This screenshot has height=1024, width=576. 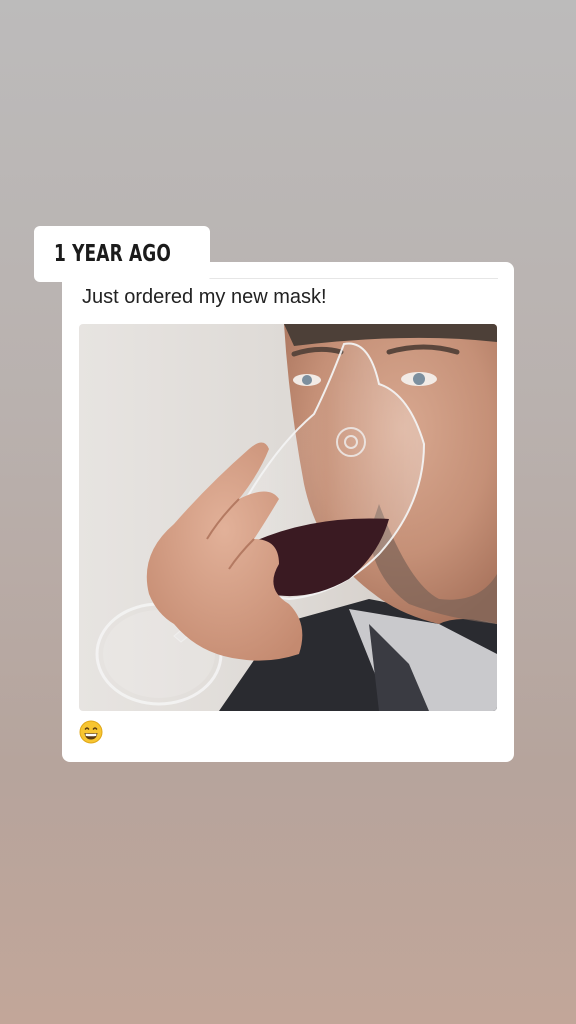 What do you see at coordinates (91, 732) in the screenshot?
I see `grinning-face-icon` at bounding box center [91, 732].